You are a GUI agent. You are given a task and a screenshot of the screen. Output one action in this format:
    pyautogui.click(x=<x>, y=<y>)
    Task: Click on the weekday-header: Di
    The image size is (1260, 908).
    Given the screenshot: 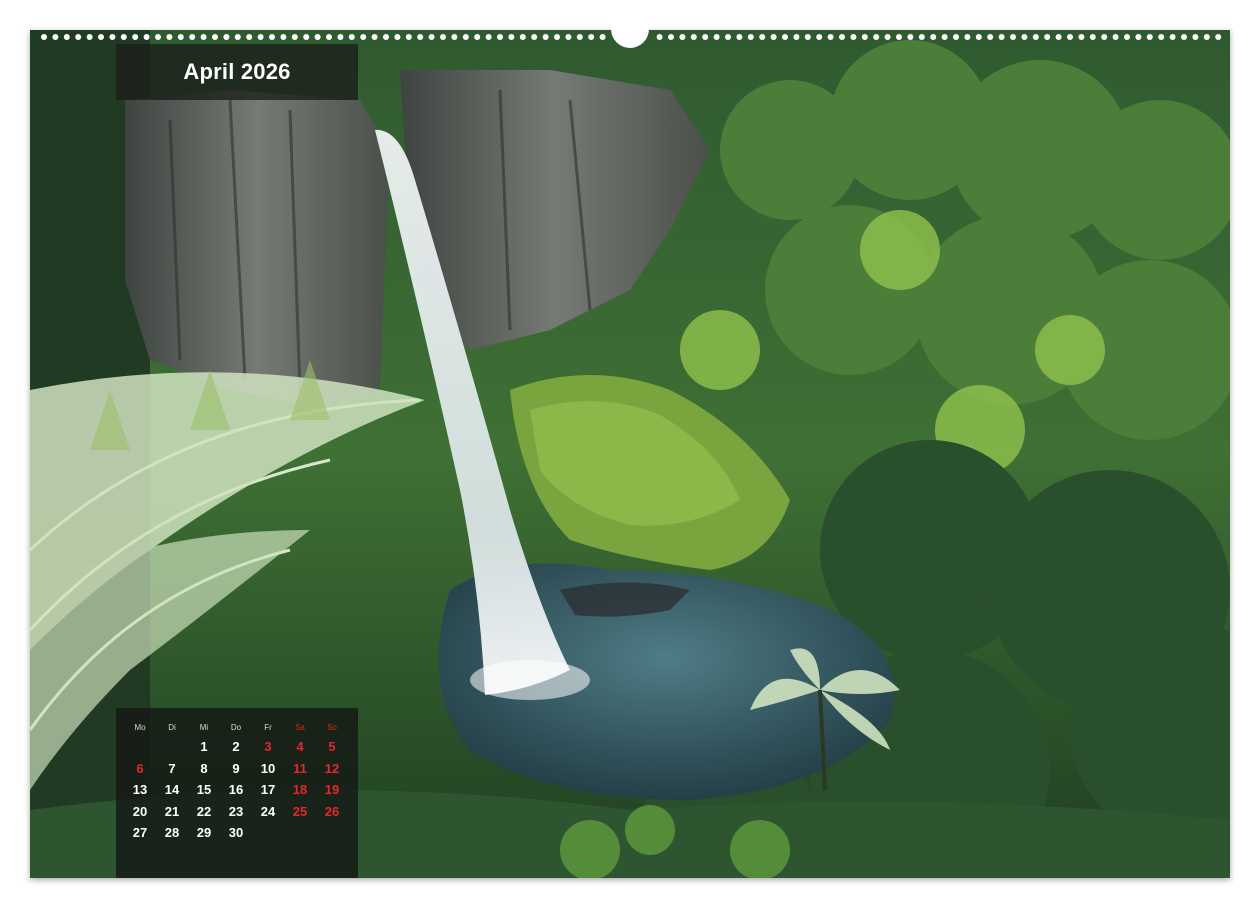 What is the action you would take?
    pyautogui.click(x=172, y=727)
    